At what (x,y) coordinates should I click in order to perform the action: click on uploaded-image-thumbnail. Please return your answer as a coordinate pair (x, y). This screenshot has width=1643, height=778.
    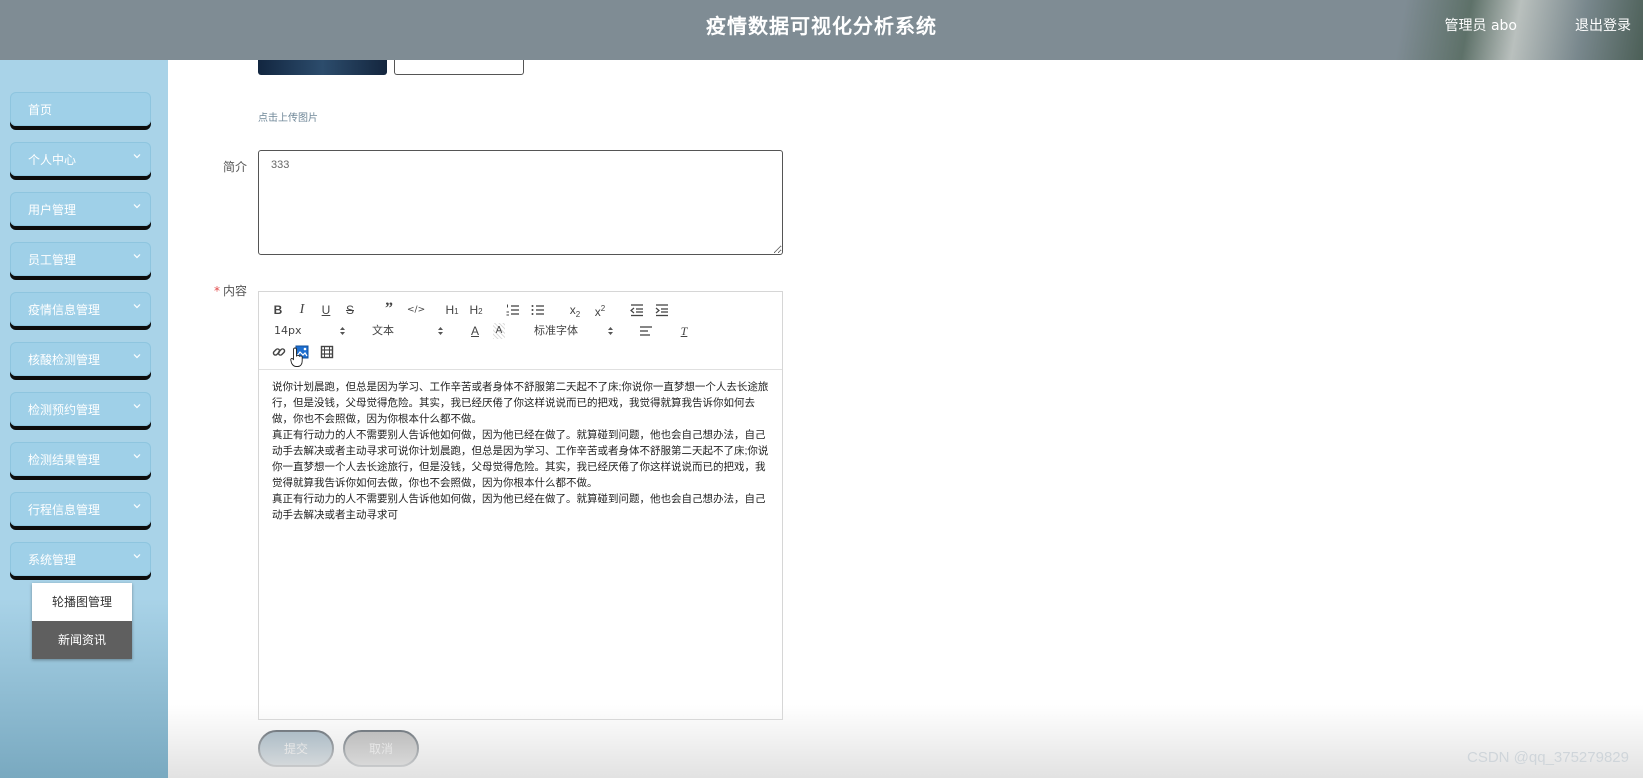
    Looking at the image, I should click on (322, 67).